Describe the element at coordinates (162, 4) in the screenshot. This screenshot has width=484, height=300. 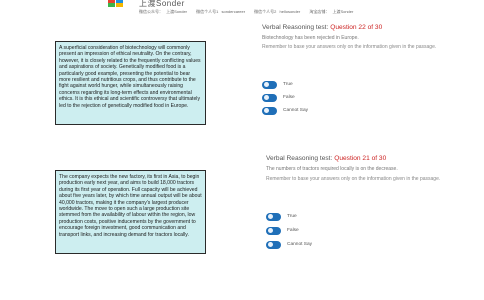
I see `brand-title: 上渡Sonder` at that location.